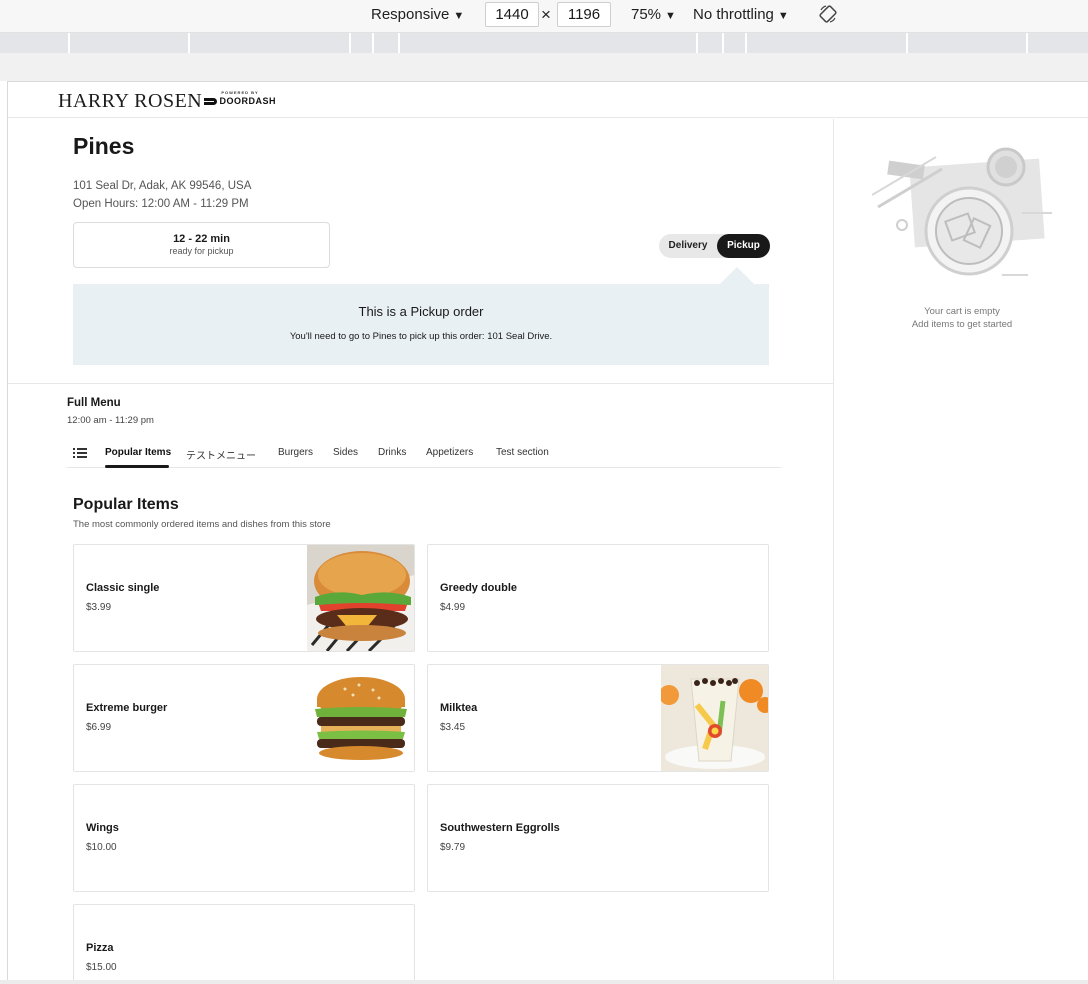  I want to click on throttling-select: No throttling ▼, so click(741, 14).